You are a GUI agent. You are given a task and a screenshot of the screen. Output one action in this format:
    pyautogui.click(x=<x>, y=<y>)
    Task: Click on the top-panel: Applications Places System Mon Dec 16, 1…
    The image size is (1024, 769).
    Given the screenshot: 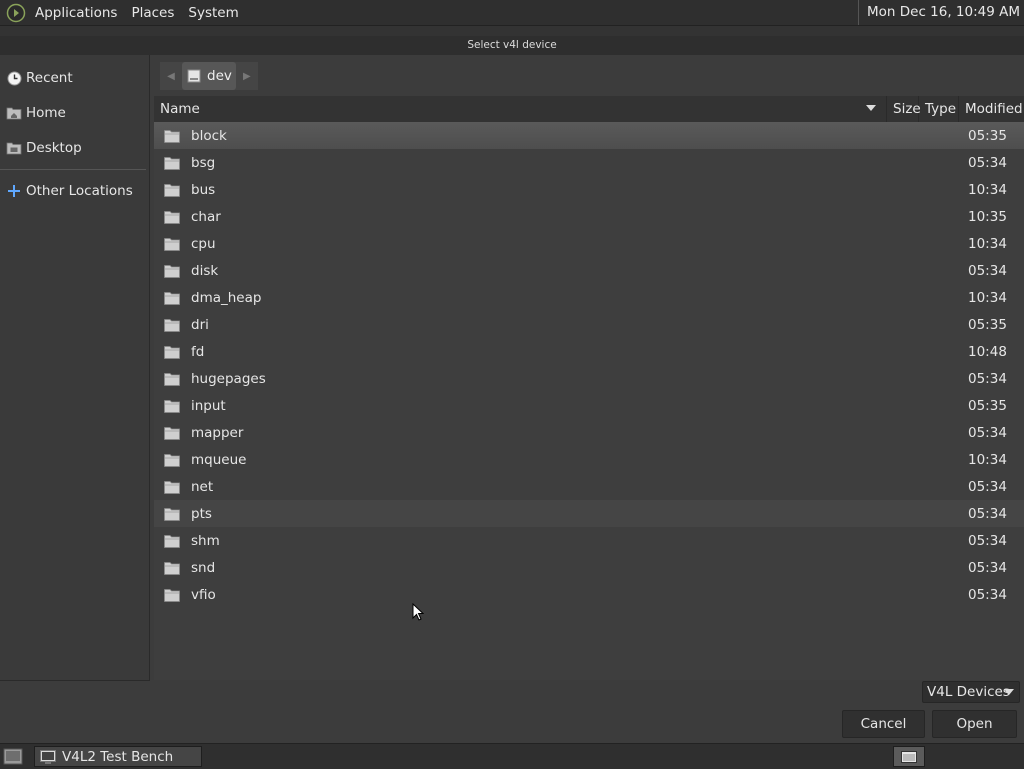 What is the action you would take?
    pyautogui.click(x=512, y=13)
    